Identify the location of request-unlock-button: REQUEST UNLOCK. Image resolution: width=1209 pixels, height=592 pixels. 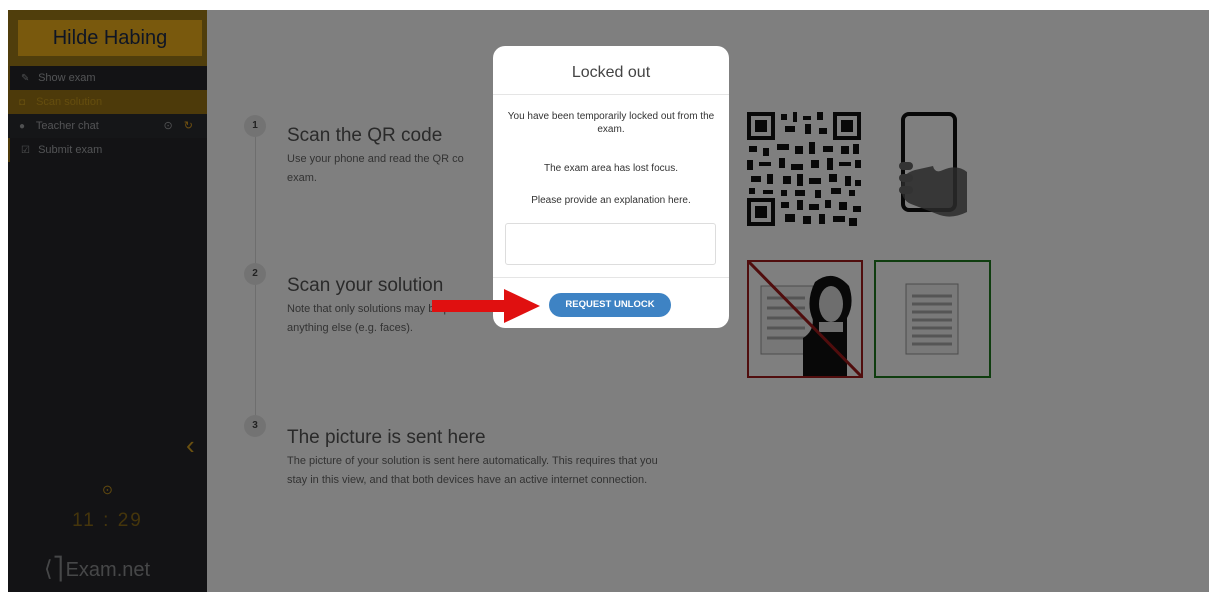
(610, 305).